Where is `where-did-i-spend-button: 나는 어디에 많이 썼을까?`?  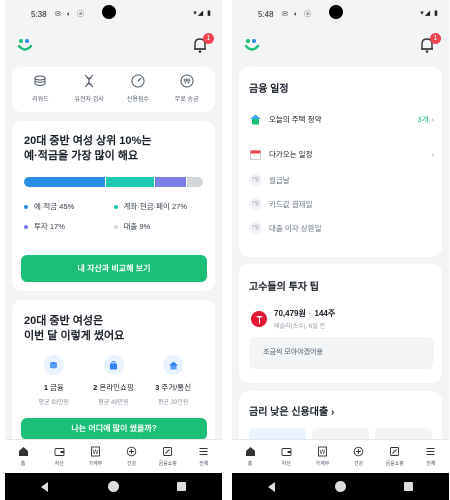
where-did-i-spend-button: 나는 어디에 많이 썼을까? is located at coordinates (114, 429).